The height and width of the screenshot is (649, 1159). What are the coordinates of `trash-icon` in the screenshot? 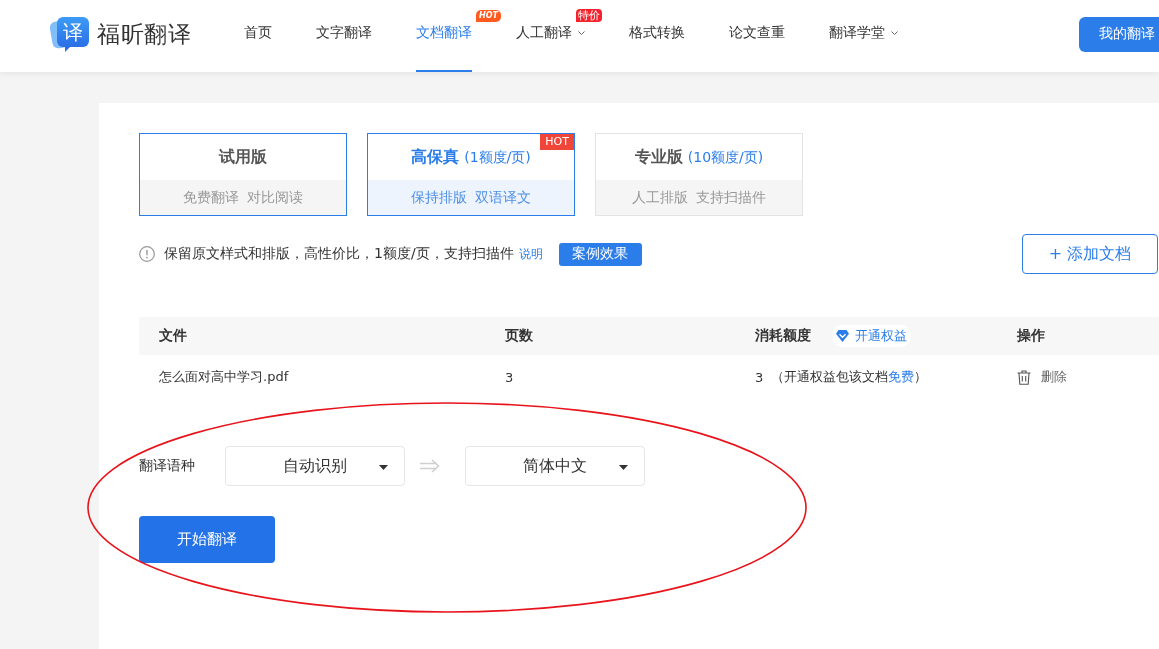 It's located at (1024, 377).